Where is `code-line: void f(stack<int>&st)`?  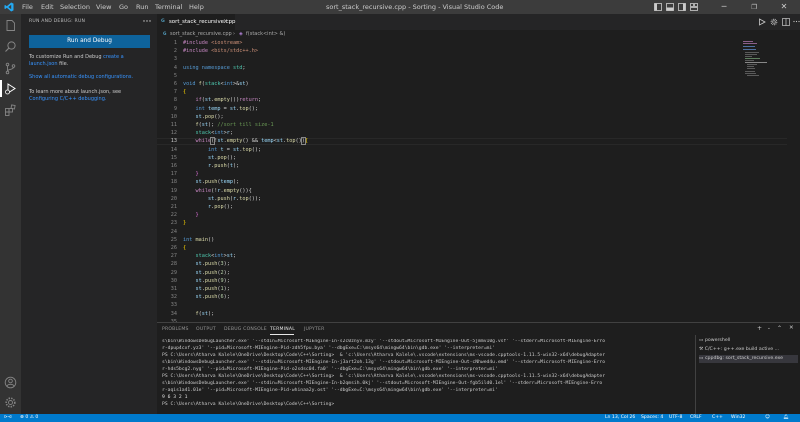 code-line: void f(stack<int>&st) is located at coordinates (216, 84).